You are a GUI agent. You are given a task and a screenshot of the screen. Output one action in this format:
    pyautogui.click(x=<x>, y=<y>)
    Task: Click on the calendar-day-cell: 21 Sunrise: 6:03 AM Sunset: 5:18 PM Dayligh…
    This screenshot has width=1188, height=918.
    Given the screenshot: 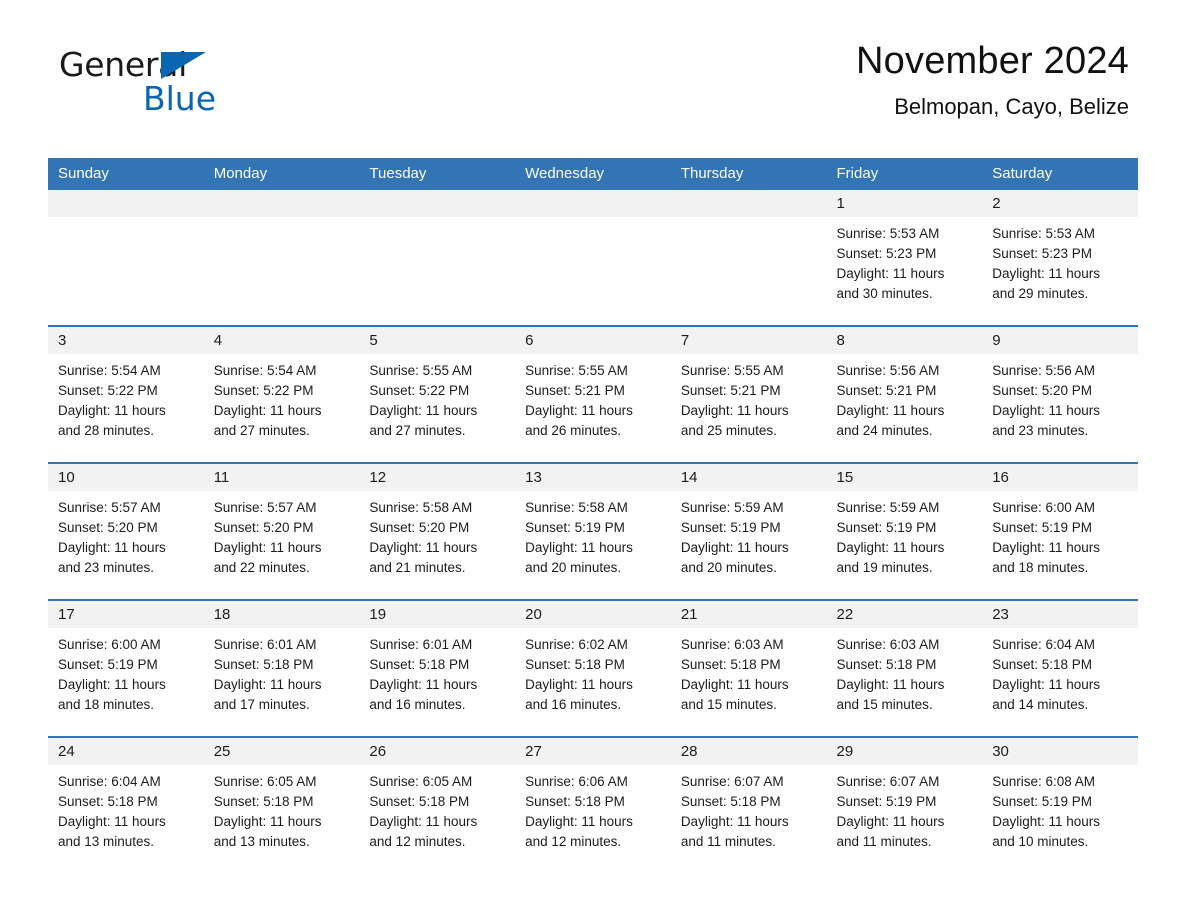 What is the action you would take?
    pyautogui.click(x=748, y=668)
    